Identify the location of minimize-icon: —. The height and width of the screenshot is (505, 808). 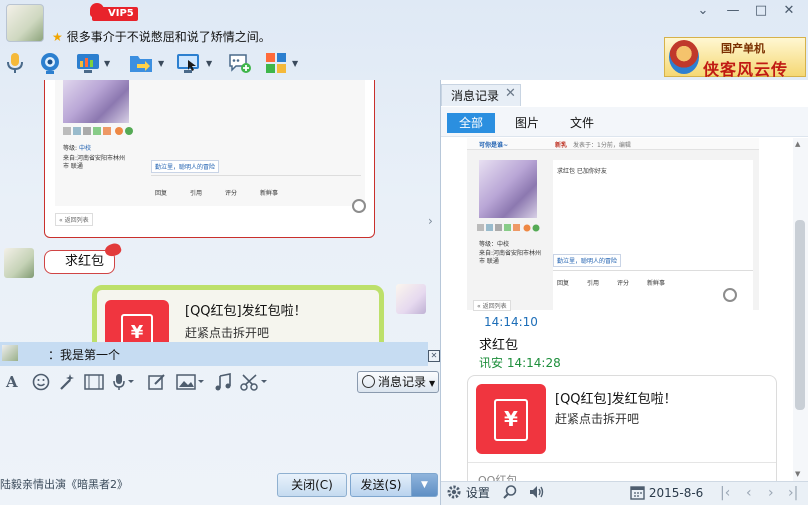
(733, 11).